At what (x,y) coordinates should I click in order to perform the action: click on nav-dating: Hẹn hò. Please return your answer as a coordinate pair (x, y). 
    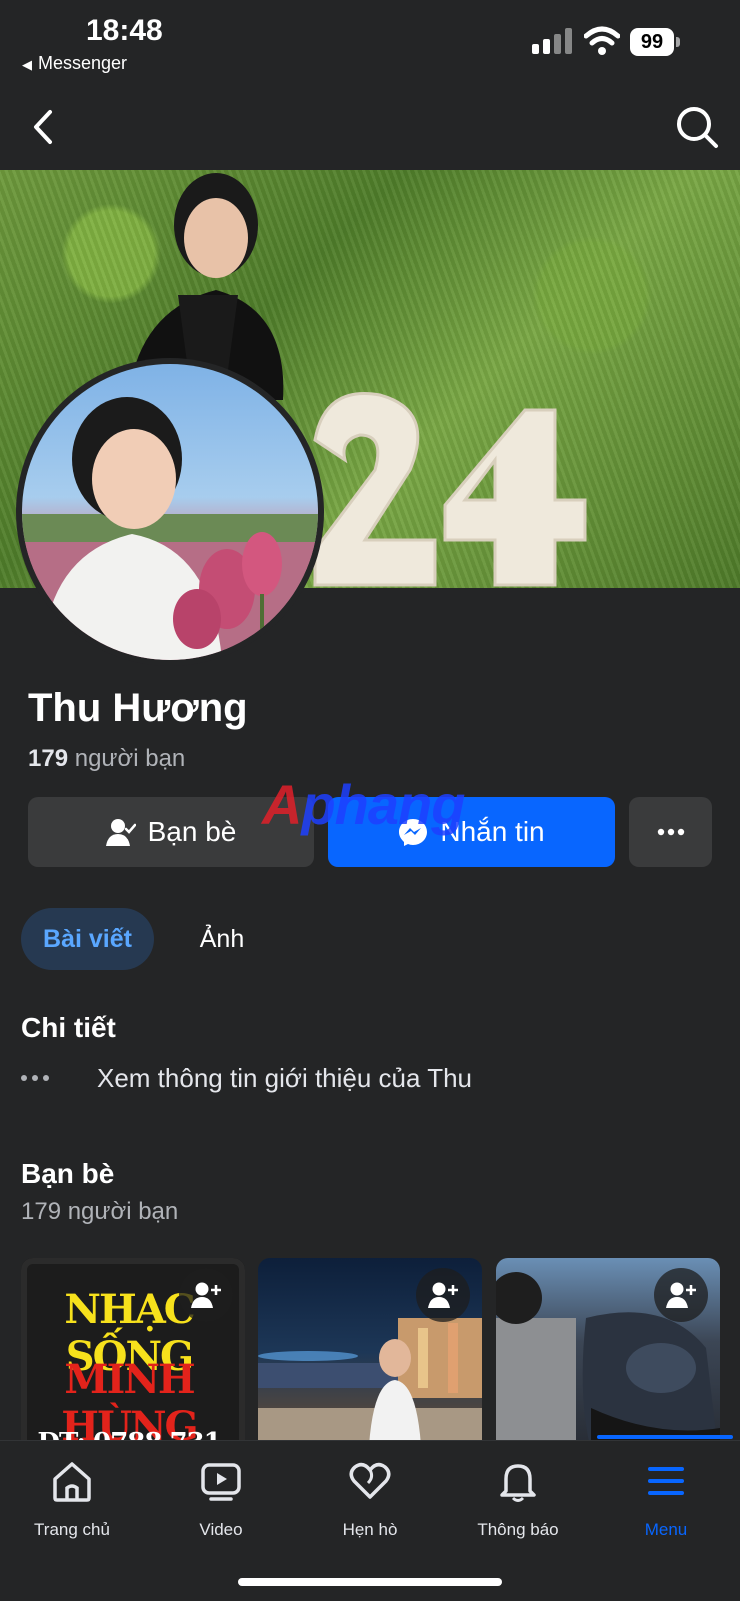
    Looking at the image, I should click on (370, 1499).